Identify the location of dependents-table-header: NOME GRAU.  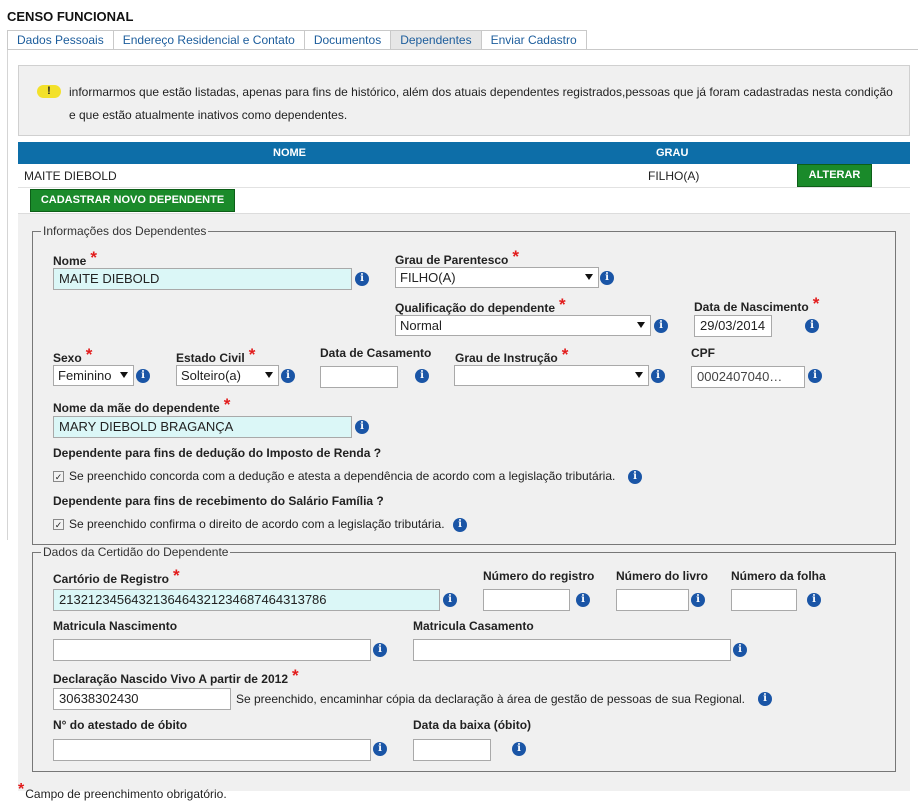
(464, 153).